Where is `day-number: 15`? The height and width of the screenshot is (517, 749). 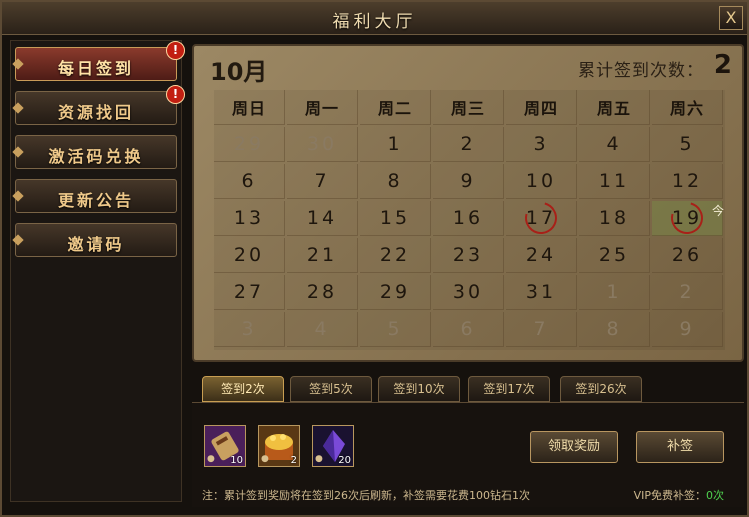 day-number: 15 is located at coordinates (395, 218).